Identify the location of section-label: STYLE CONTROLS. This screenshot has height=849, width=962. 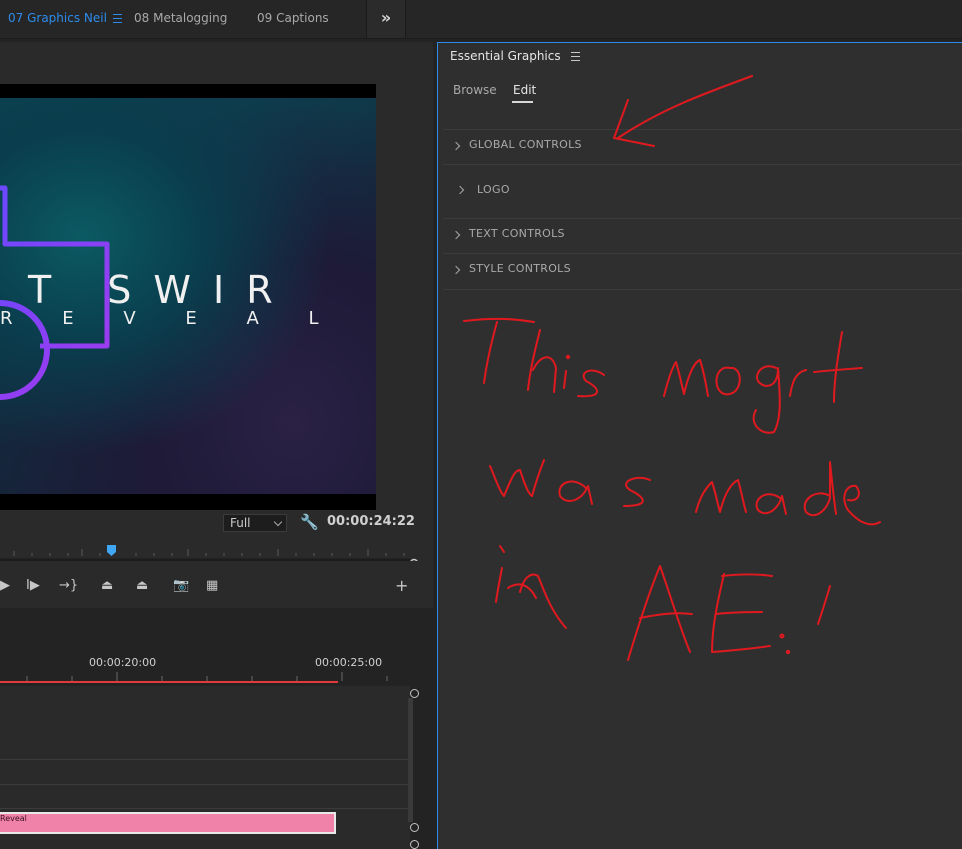
(520, 268).